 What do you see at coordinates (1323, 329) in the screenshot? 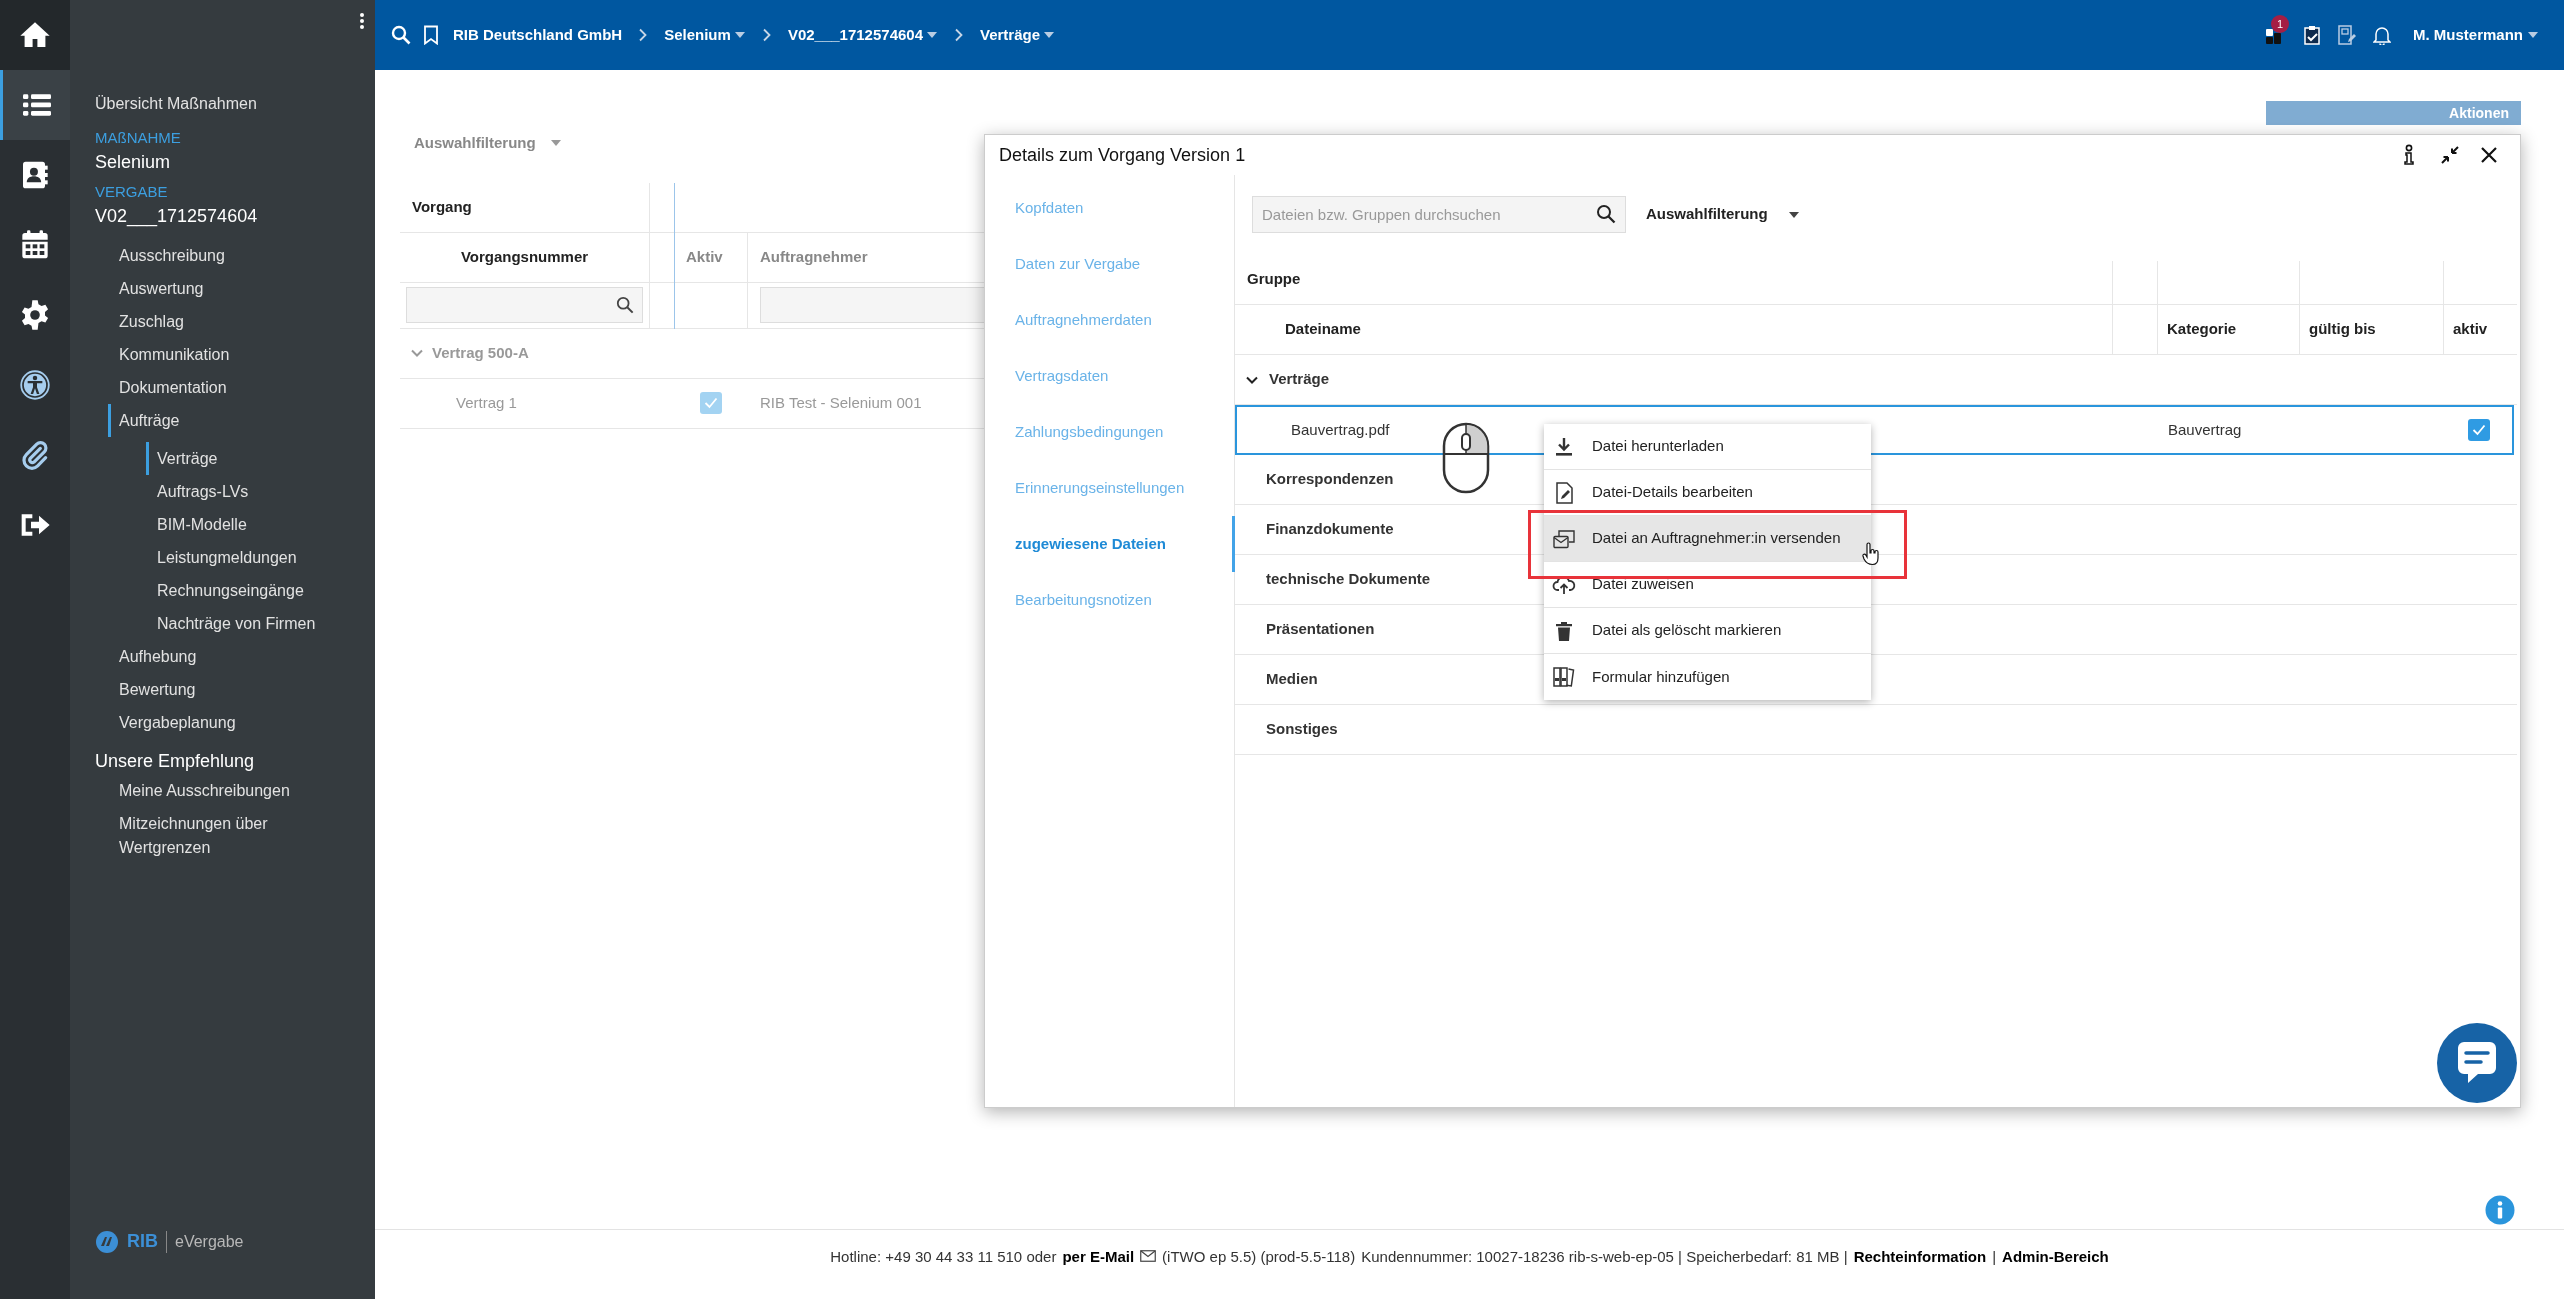
I see `column-header: Dateiname` at bounding box center [1323, 329].